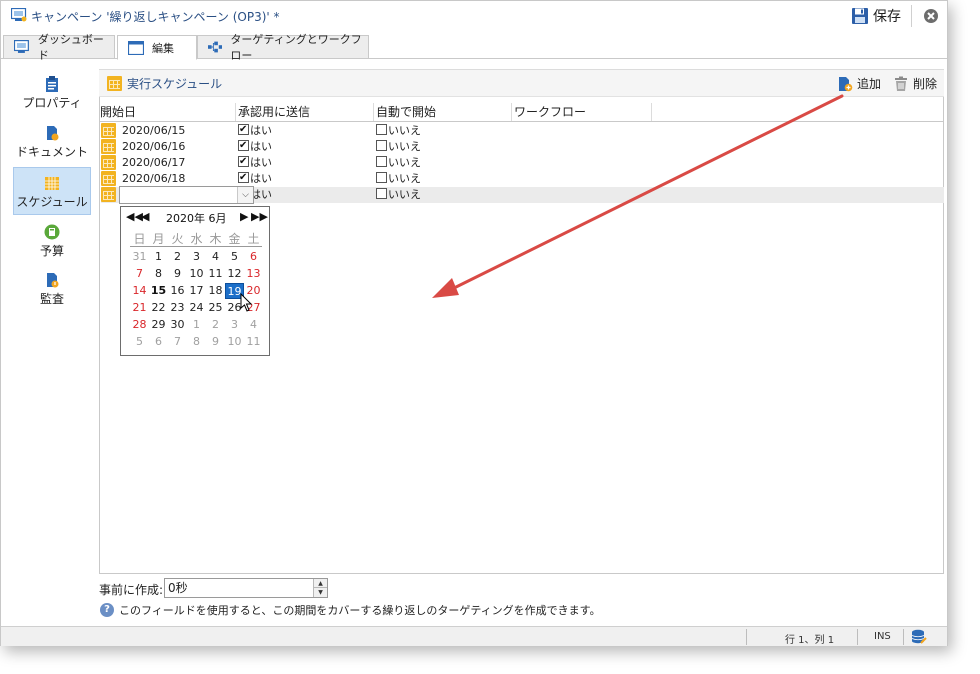 This screenshot has width=980, height=674. Describe the element at coordinates (253, 274) in the screenshot. I see `calendar-day: 13` at that location.